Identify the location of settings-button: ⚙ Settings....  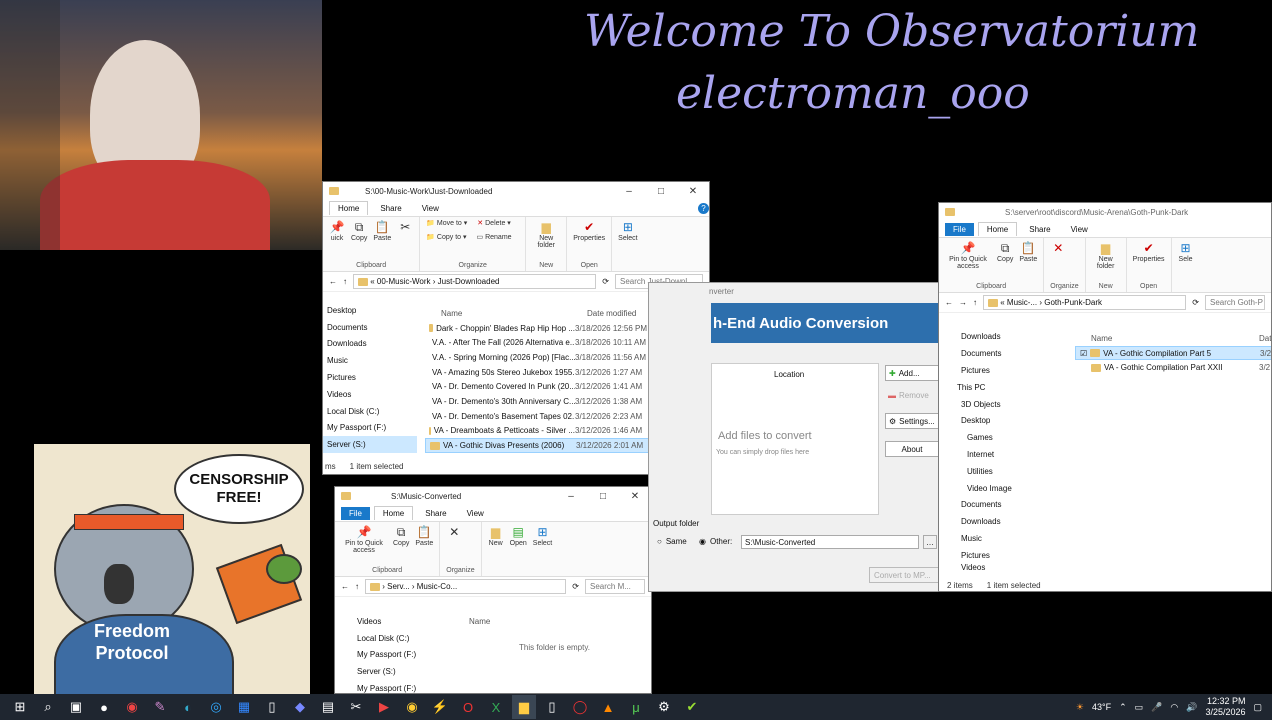
(912, 421).